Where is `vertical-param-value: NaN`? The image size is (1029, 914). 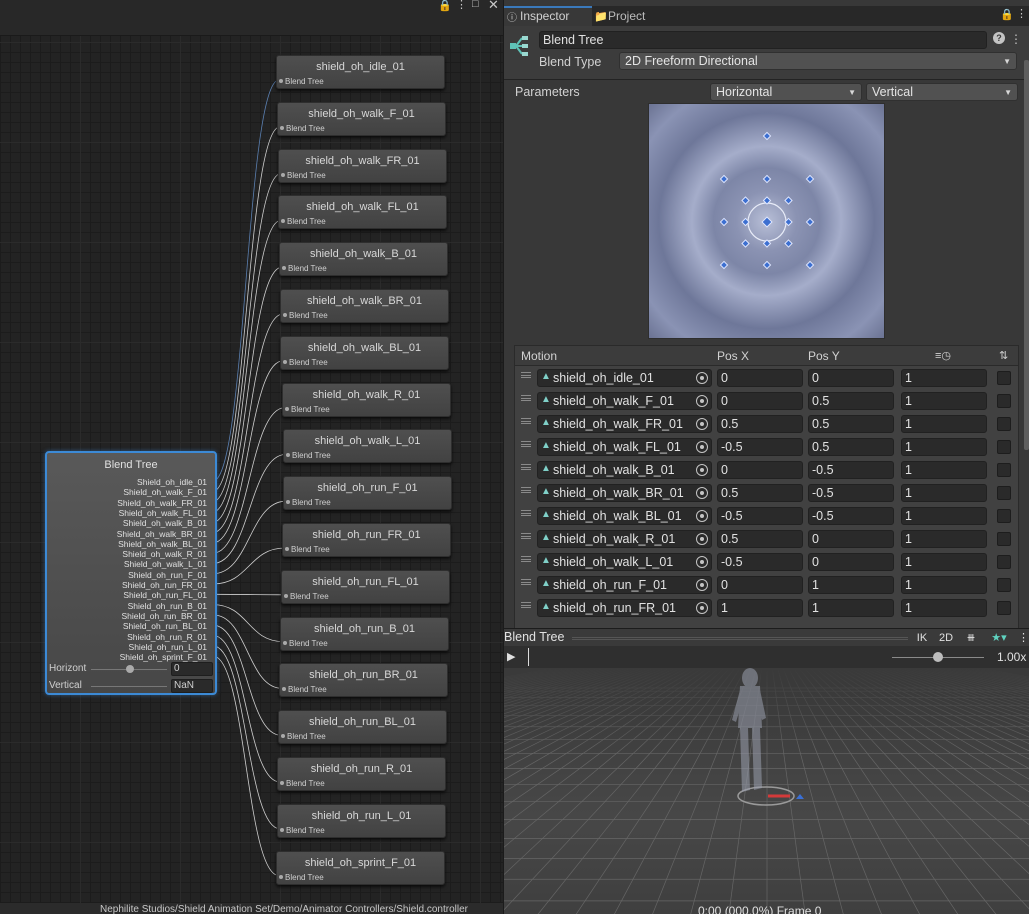 vertical-param-value: NaN is located at coordinates (192, 686).